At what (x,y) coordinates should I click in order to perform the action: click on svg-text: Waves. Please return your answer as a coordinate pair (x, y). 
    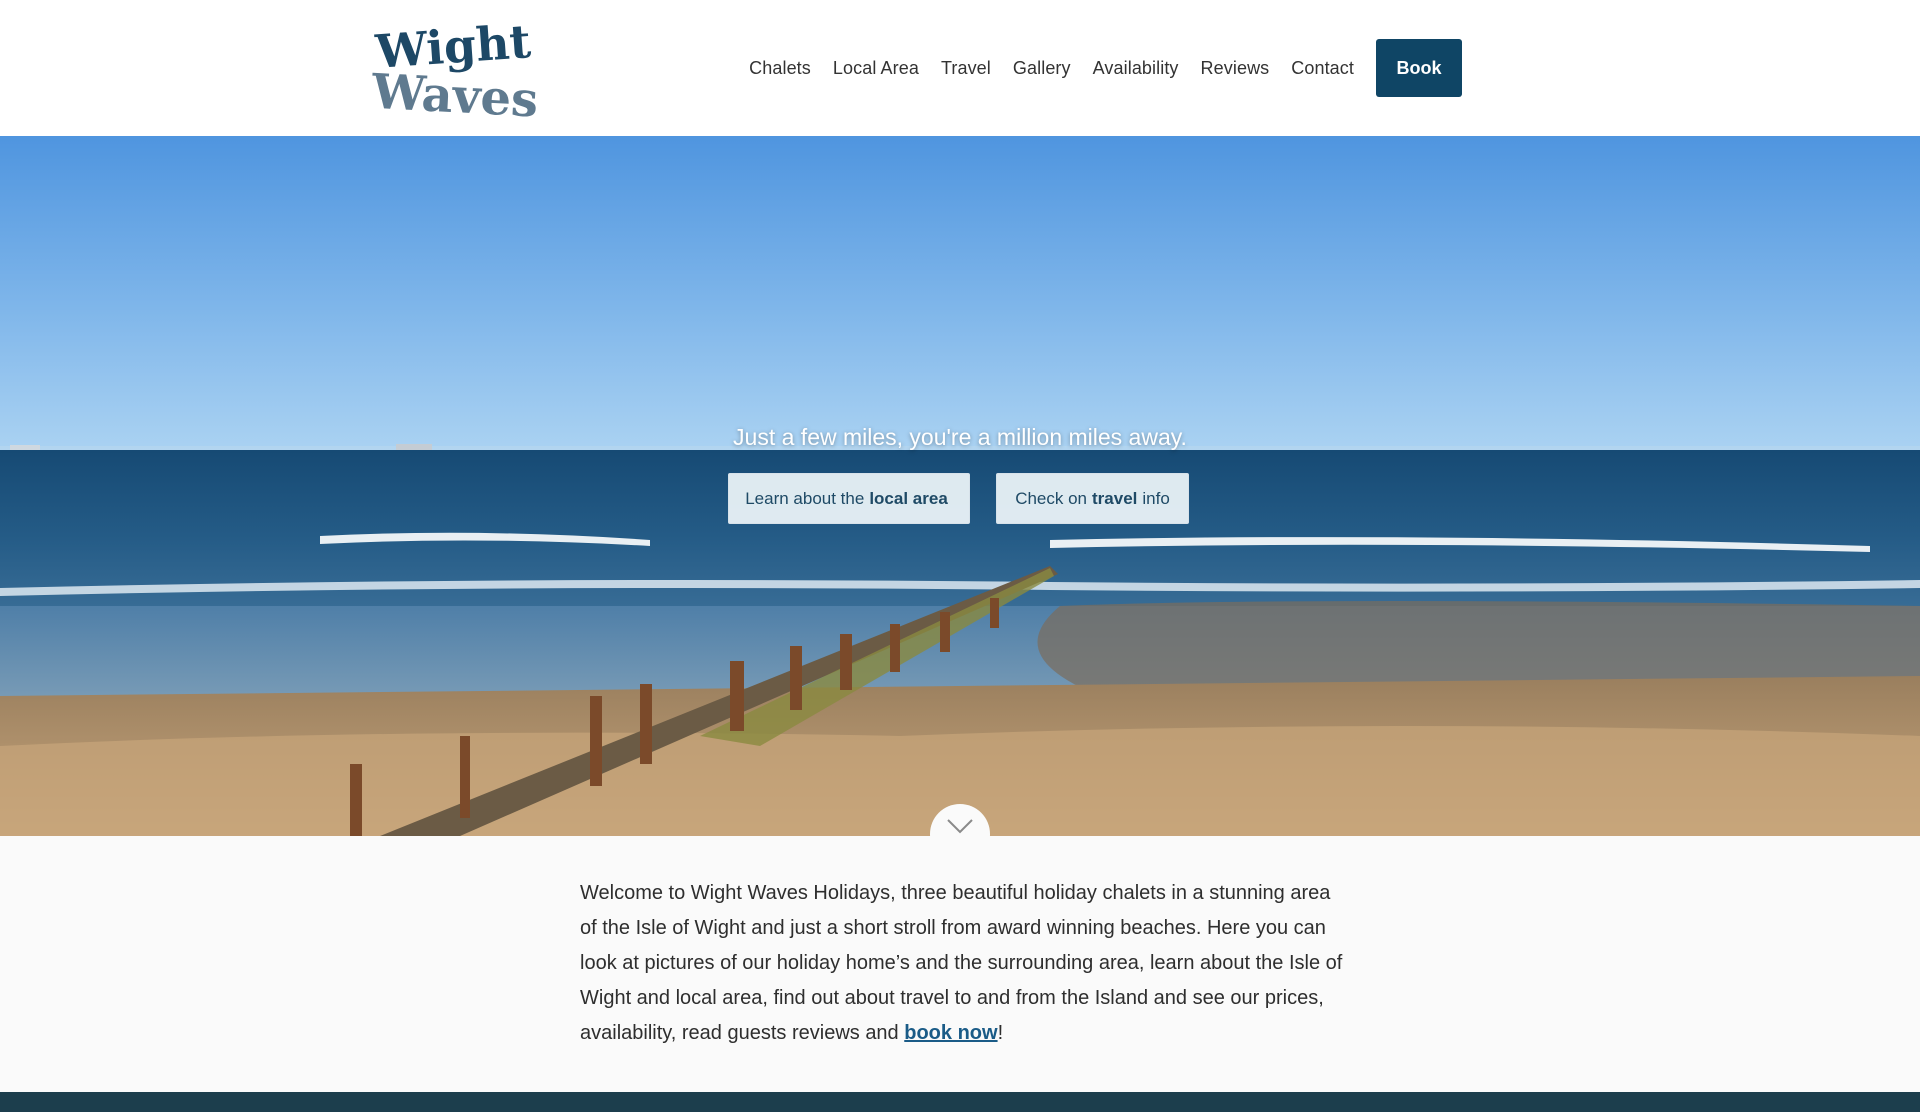
    Looking at the image, I should click on (456, 94).